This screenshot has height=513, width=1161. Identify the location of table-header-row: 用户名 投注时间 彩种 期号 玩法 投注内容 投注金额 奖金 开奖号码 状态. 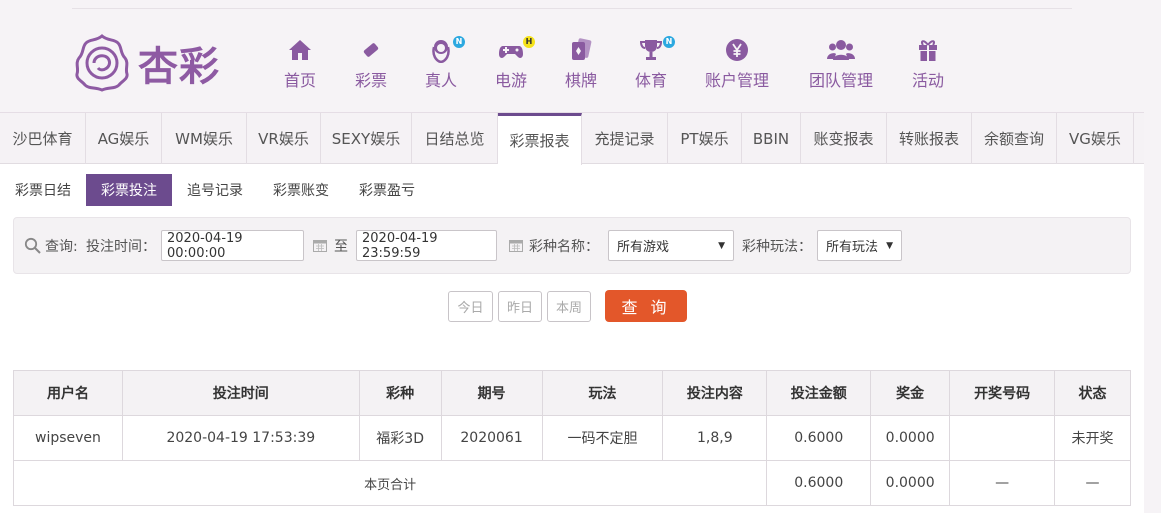
(572, 393).